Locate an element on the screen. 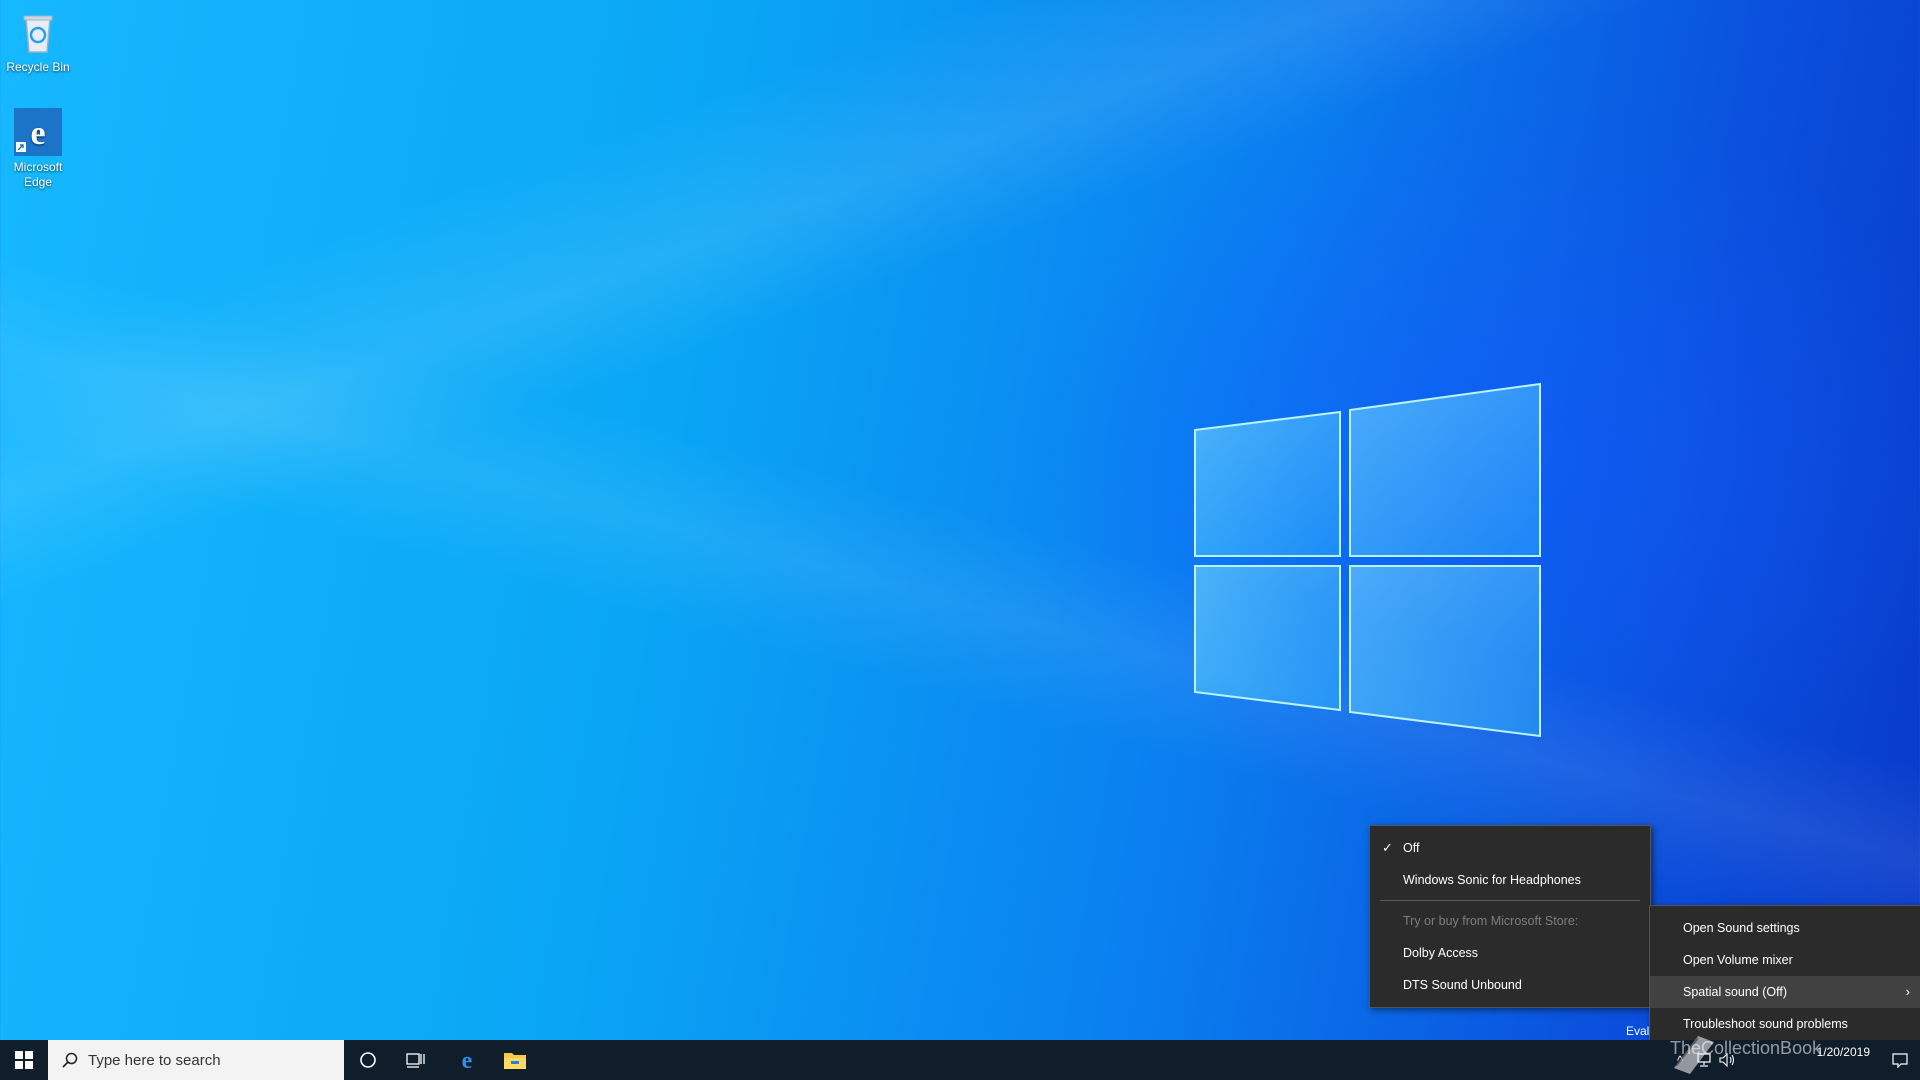  file-explorer-icon is located at coordinates (515, 1061).